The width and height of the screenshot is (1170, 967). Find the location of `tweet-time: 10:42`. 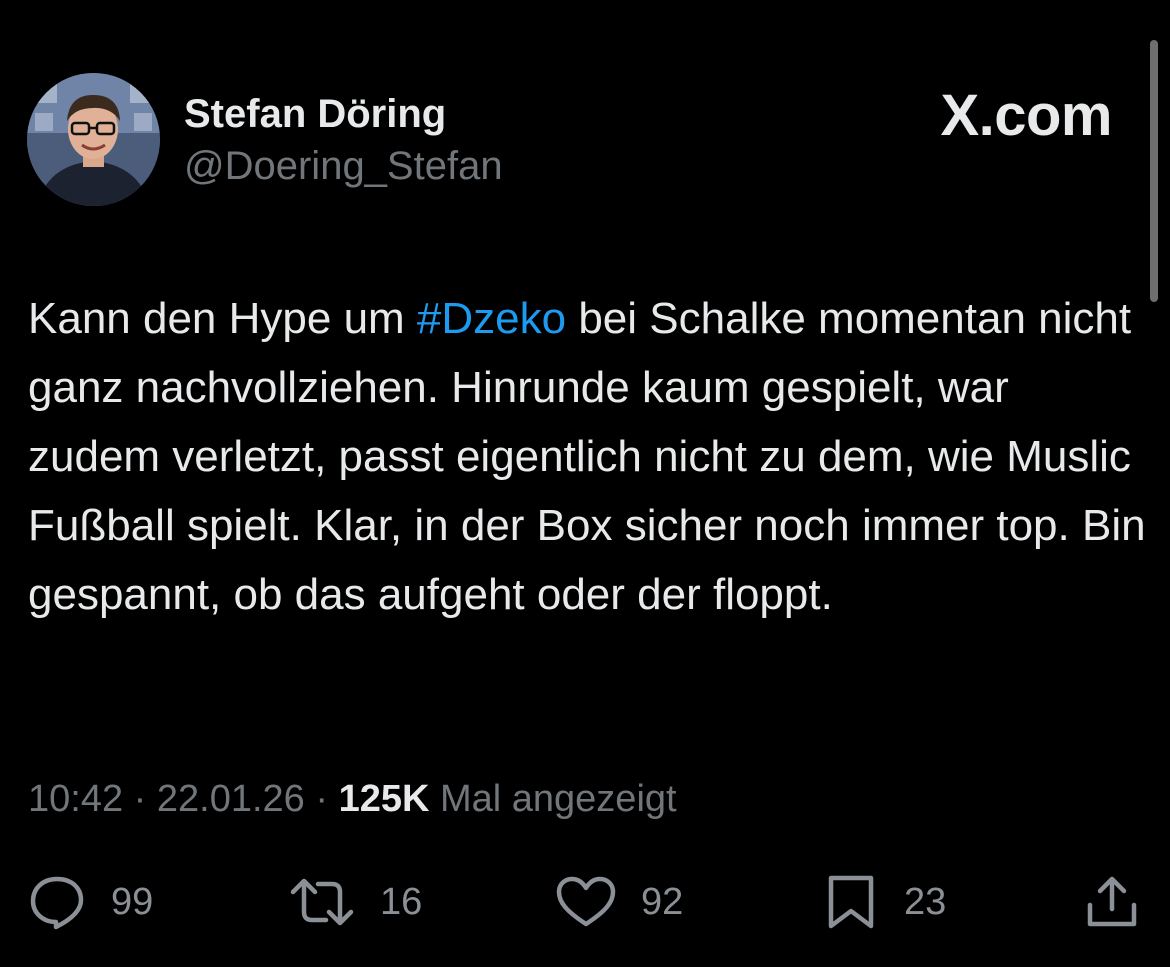

tweet-time: 10:42 is located at coordinates (75, 799).